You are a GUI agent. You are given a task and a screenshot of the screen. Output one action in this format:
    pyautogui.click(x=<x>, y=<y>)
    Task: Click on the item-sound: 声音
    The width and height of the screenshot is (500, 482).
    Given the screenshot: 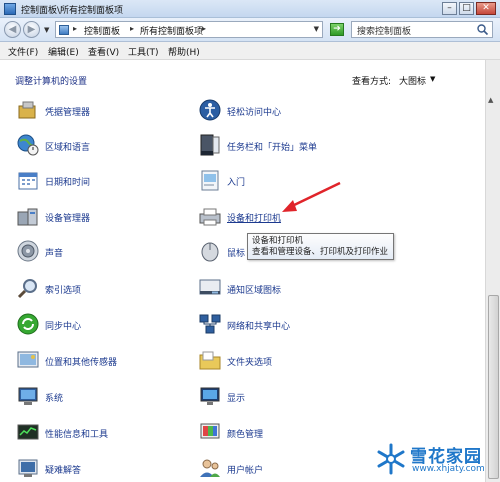 What is the action you would take?
    pyautogui.click(x=96, y=254)
    